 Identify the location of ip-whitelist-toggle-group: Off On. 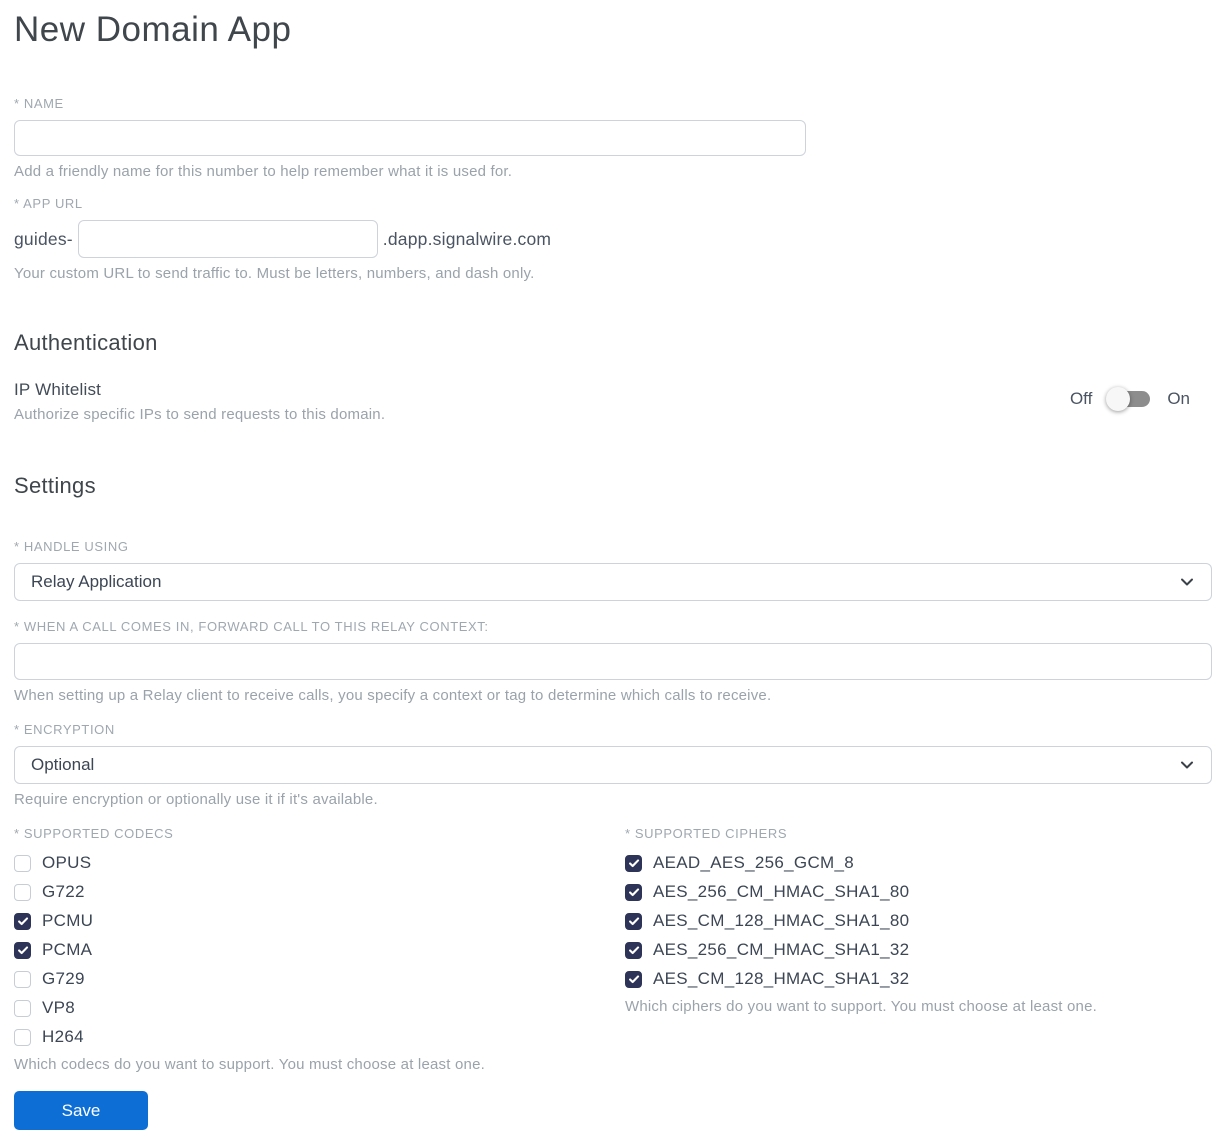
(1129, 399).